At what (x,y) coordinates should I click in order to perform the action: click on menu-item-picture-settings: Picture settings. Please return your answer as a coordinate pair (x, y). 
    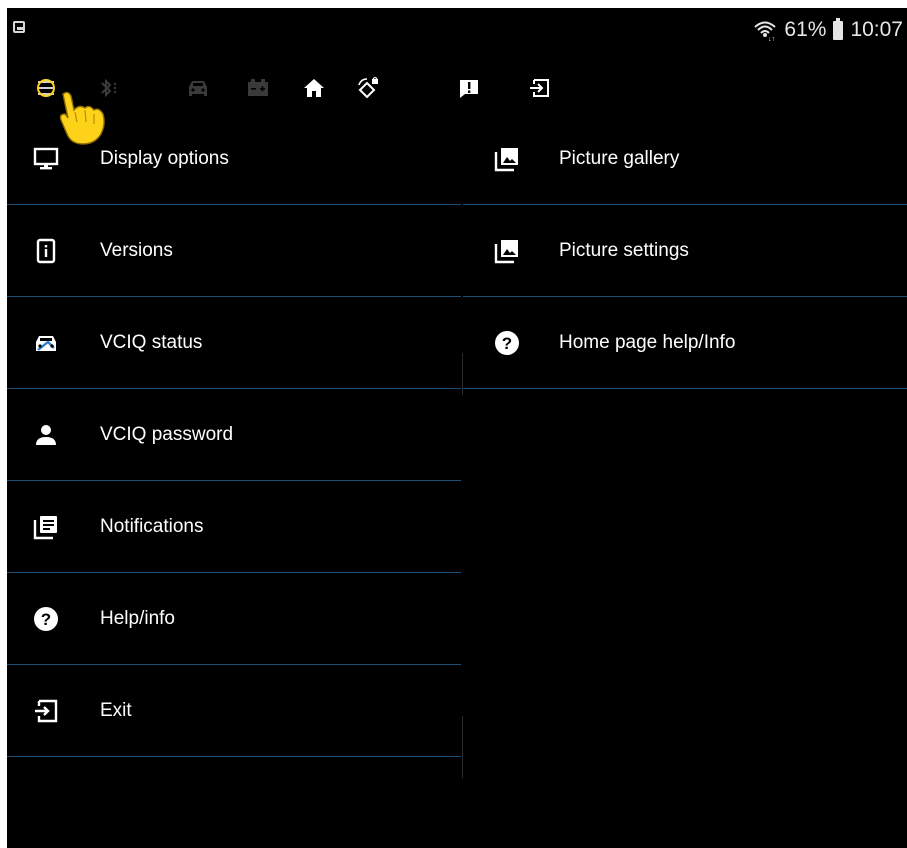
    Looking at the image, I should click on (685, 251).